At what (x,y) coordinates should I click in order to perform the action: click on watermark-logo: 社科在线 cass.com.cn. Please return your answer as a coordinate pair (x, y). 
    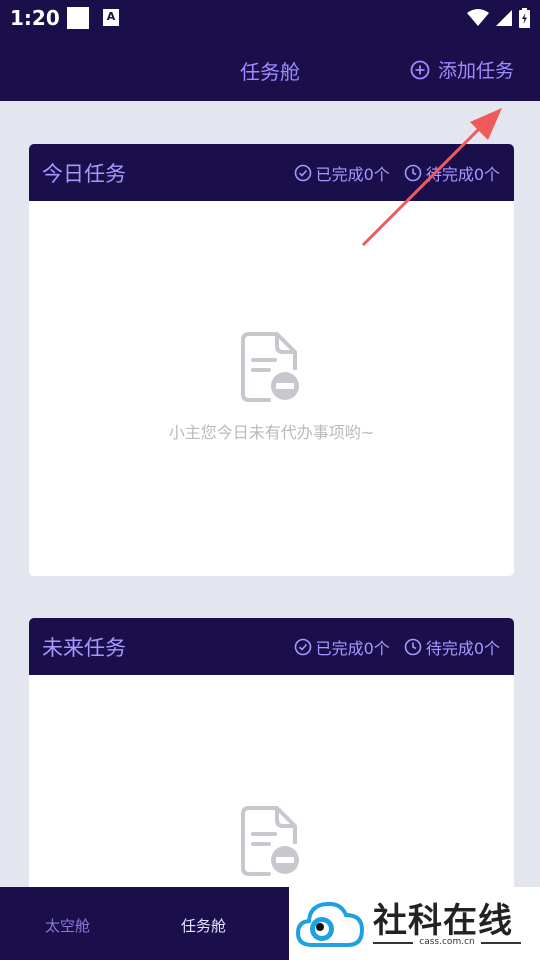
    Looking at the image, I should click on (414, 923).